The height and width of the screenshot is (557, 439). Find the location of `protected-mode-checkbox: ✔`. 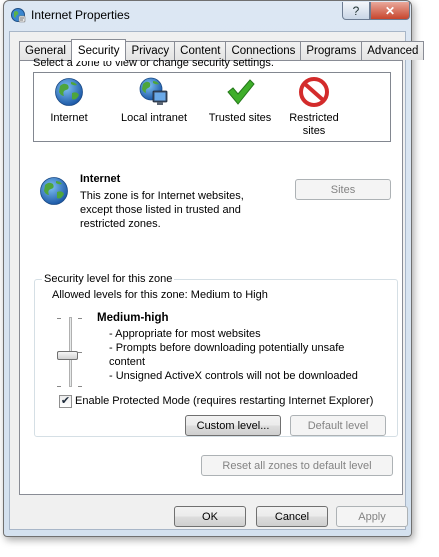

protected-mode-checkbox: ✔ is located at coordinates (65, 401).